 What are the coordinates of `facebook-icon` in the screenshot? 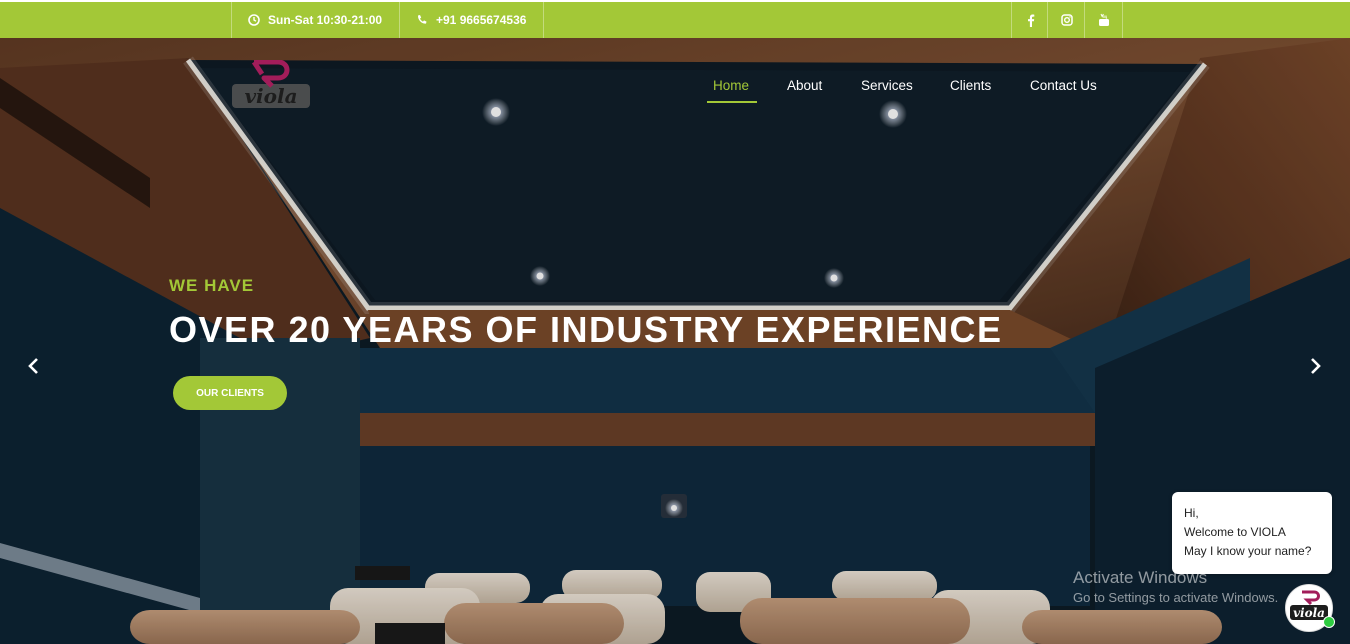 It's located at (1030, 20).